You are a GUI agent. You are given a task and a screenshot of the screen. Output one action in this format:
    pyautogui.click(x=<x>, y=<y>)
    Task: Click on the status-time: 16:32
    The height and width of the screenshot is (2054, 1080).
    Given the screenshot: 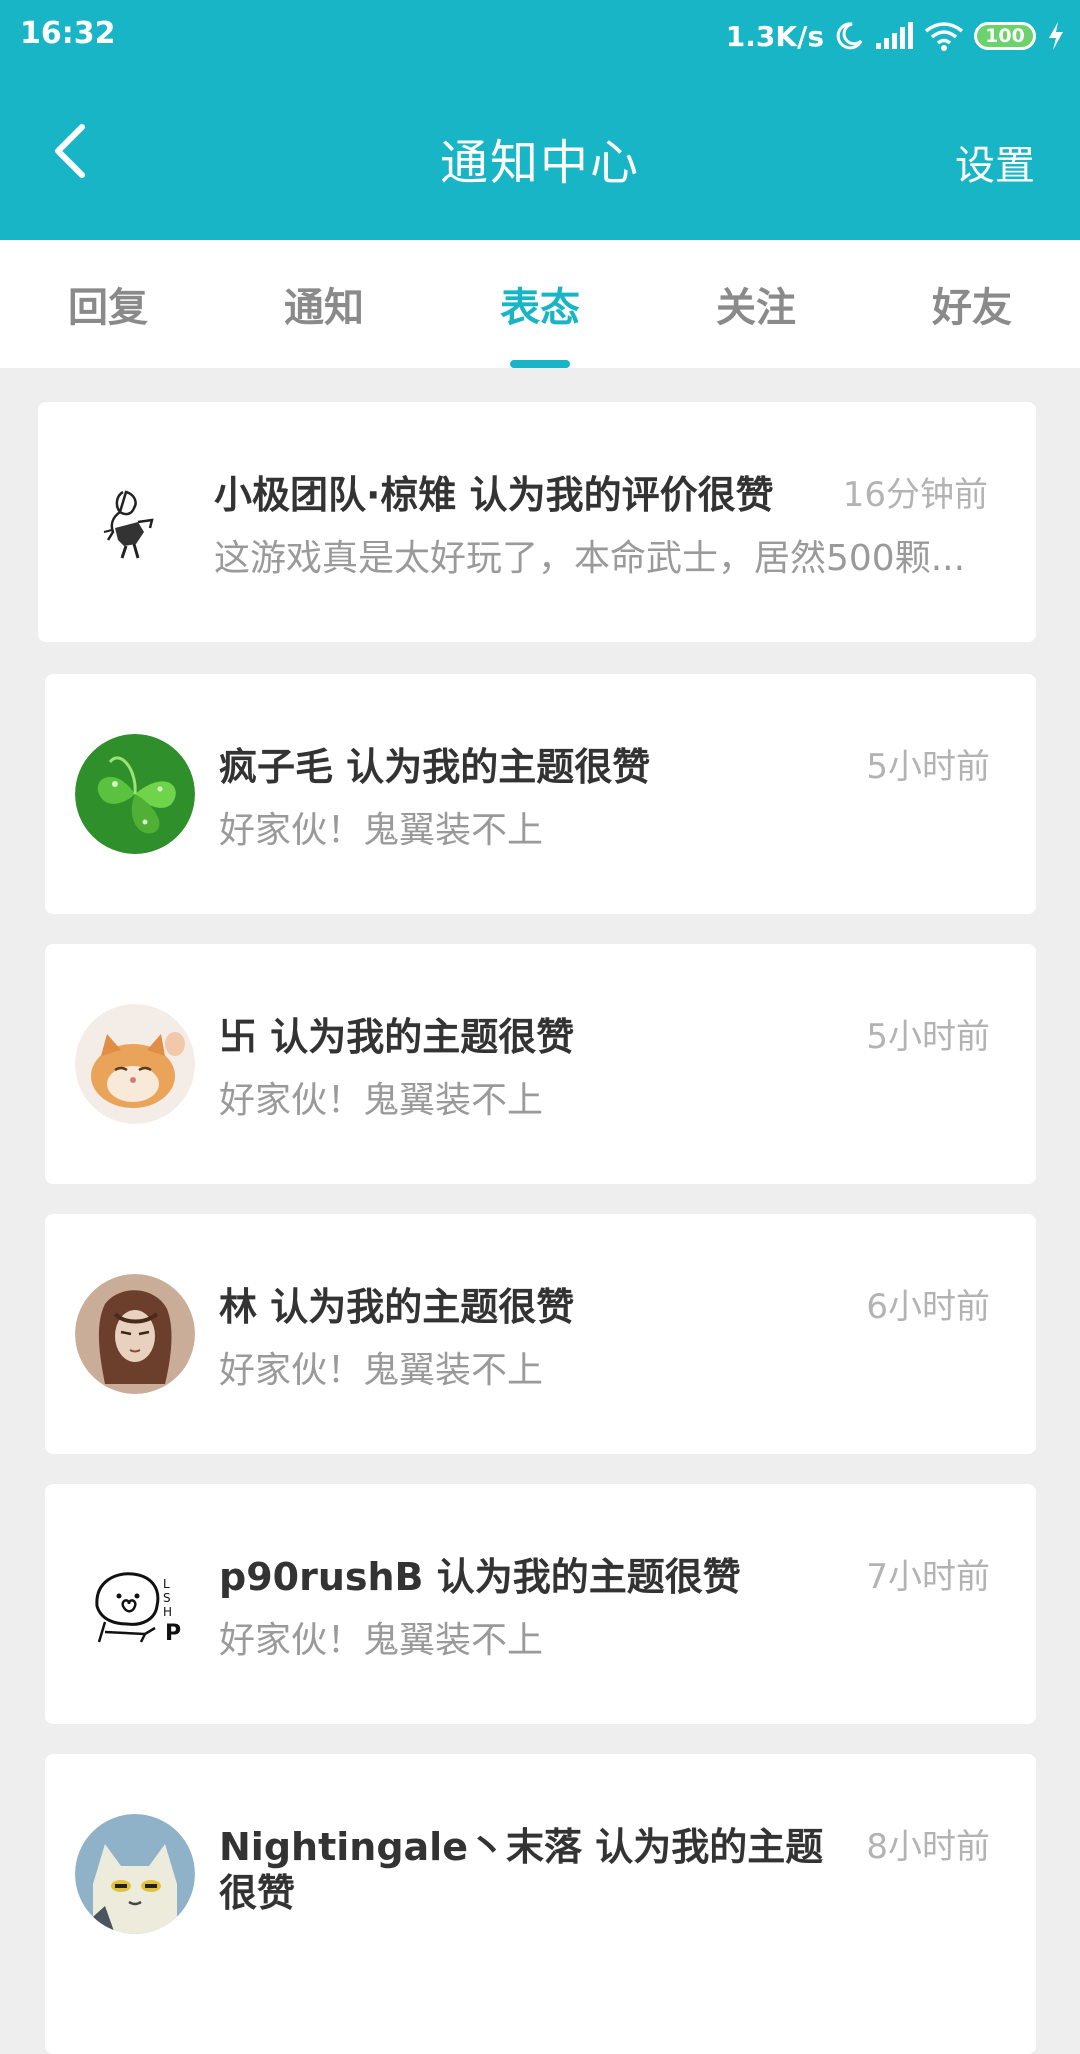 What is the action you would take?
    pyautogui.click(x=68, y=33)
    